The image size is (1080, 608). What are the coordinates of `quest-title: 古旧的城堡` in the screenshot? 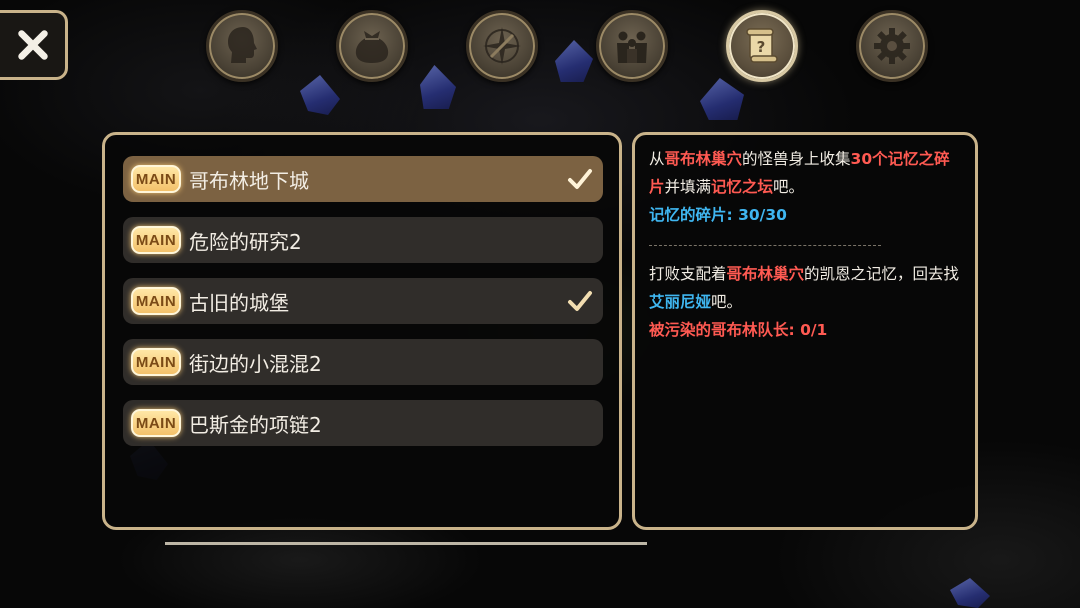 It's located at (239, 302).